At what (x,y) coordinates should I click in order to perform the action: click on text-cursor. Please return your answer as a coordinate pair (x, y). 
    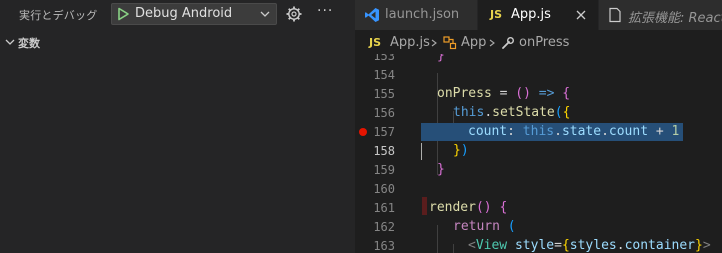
    Looking at the image, I should click on (421, 151).